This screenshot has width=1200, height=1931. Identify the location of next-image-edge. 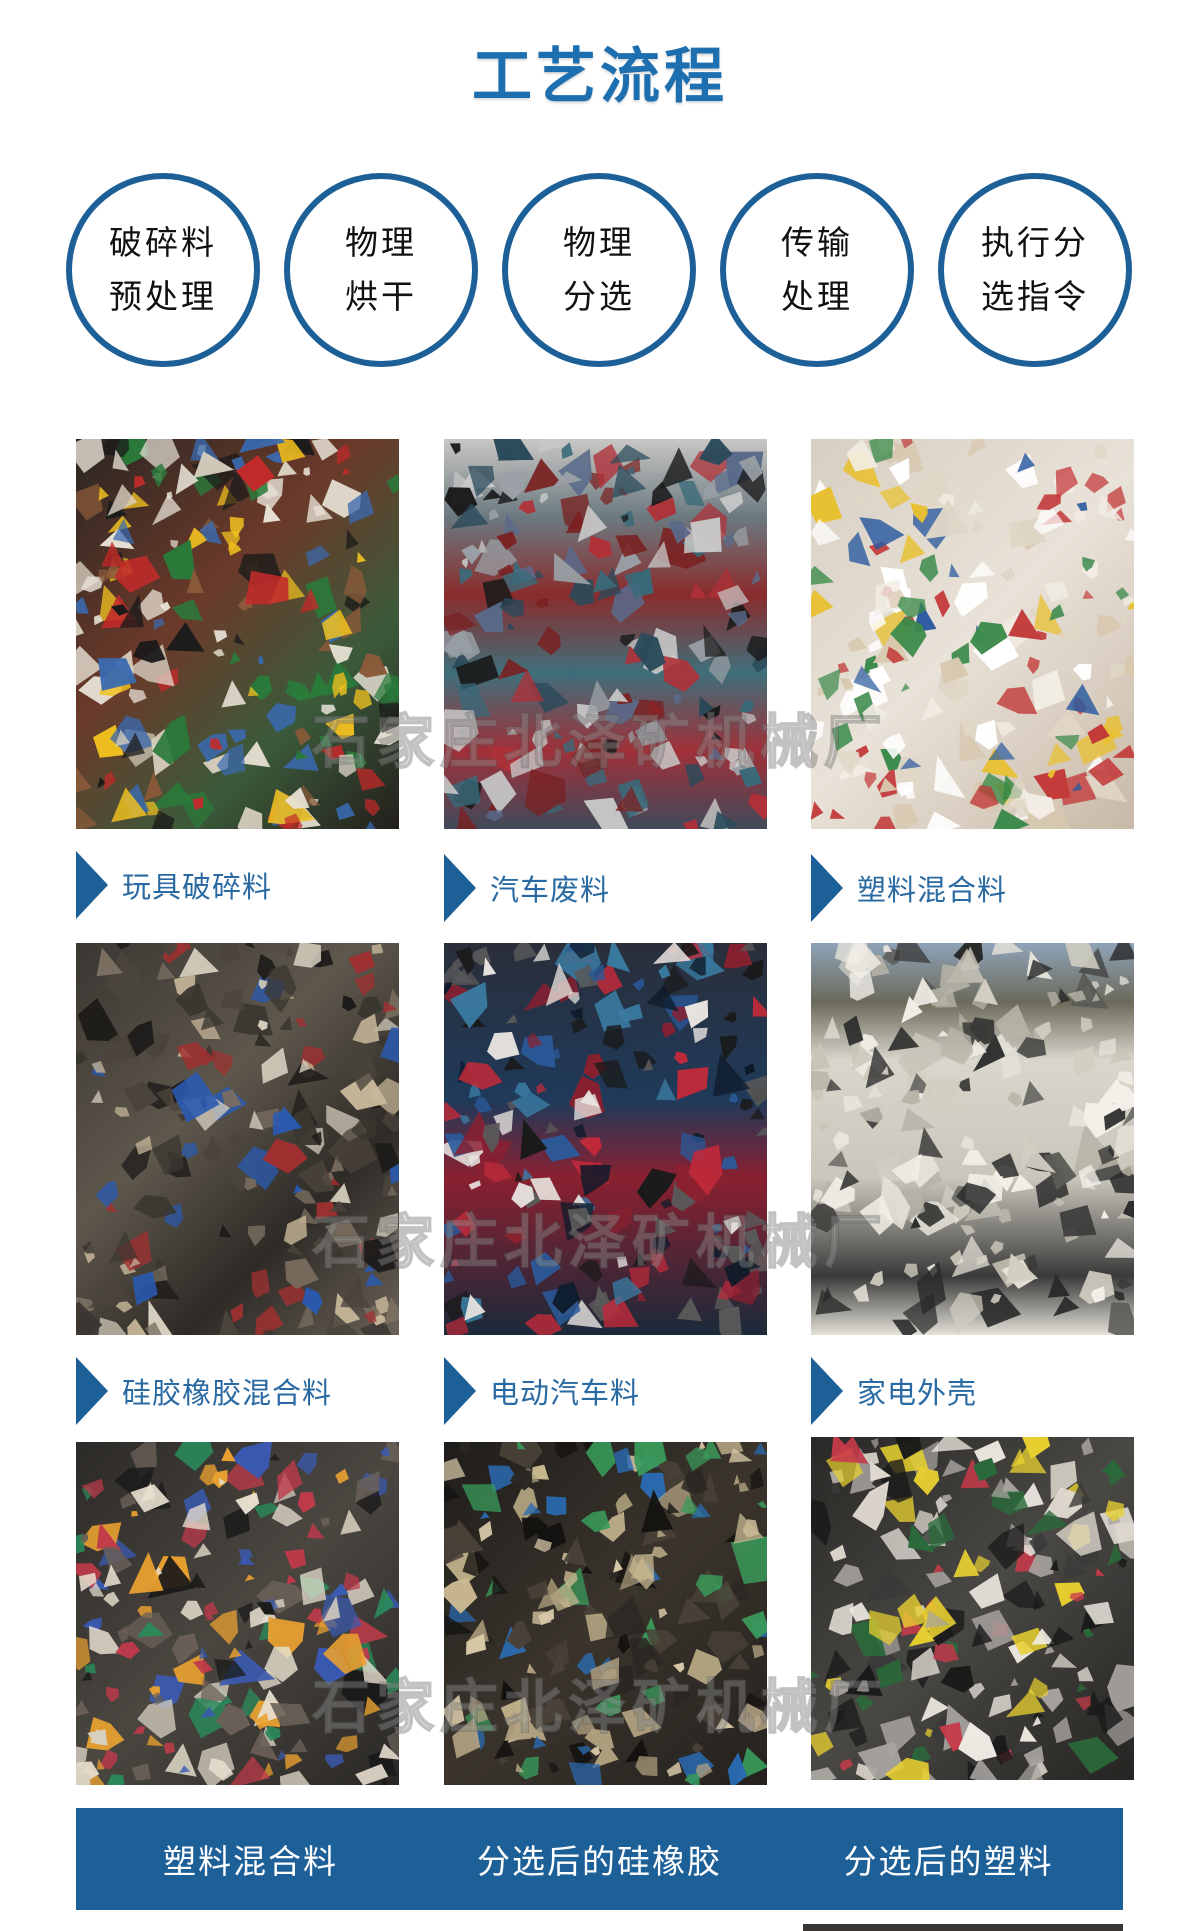
(963, 1927).